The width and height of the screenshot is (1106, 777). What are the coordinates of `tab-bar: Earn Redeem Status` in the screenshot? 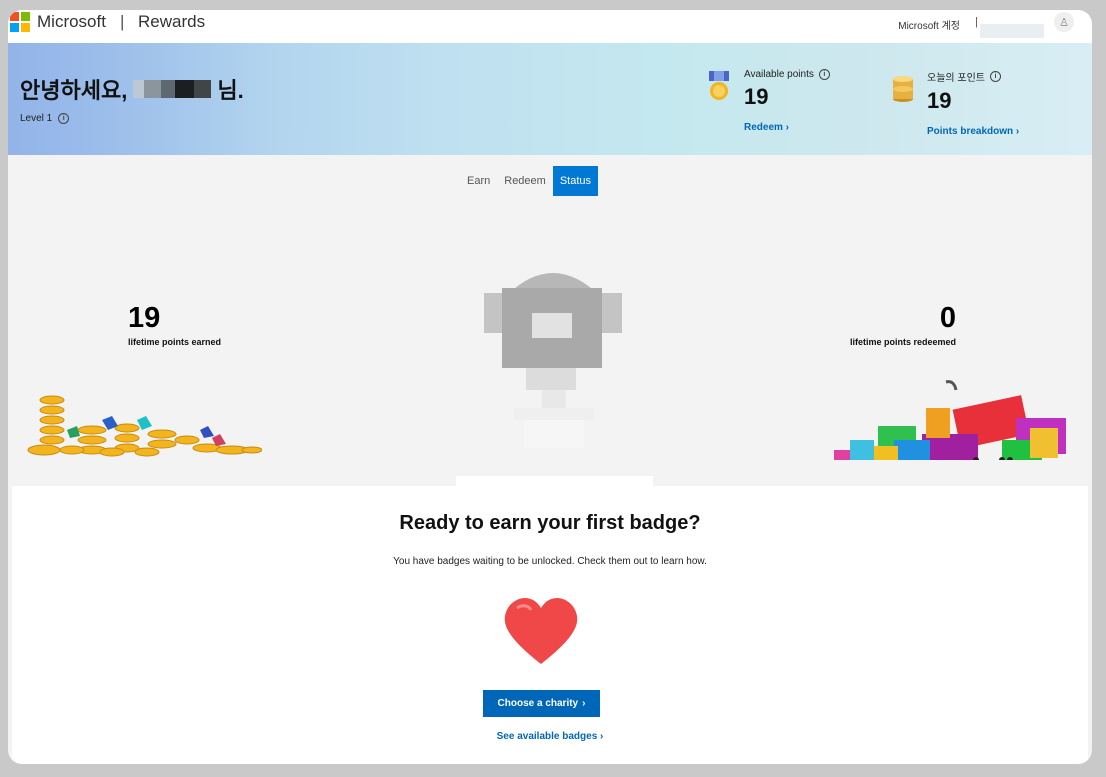 It's located at (529, 181).